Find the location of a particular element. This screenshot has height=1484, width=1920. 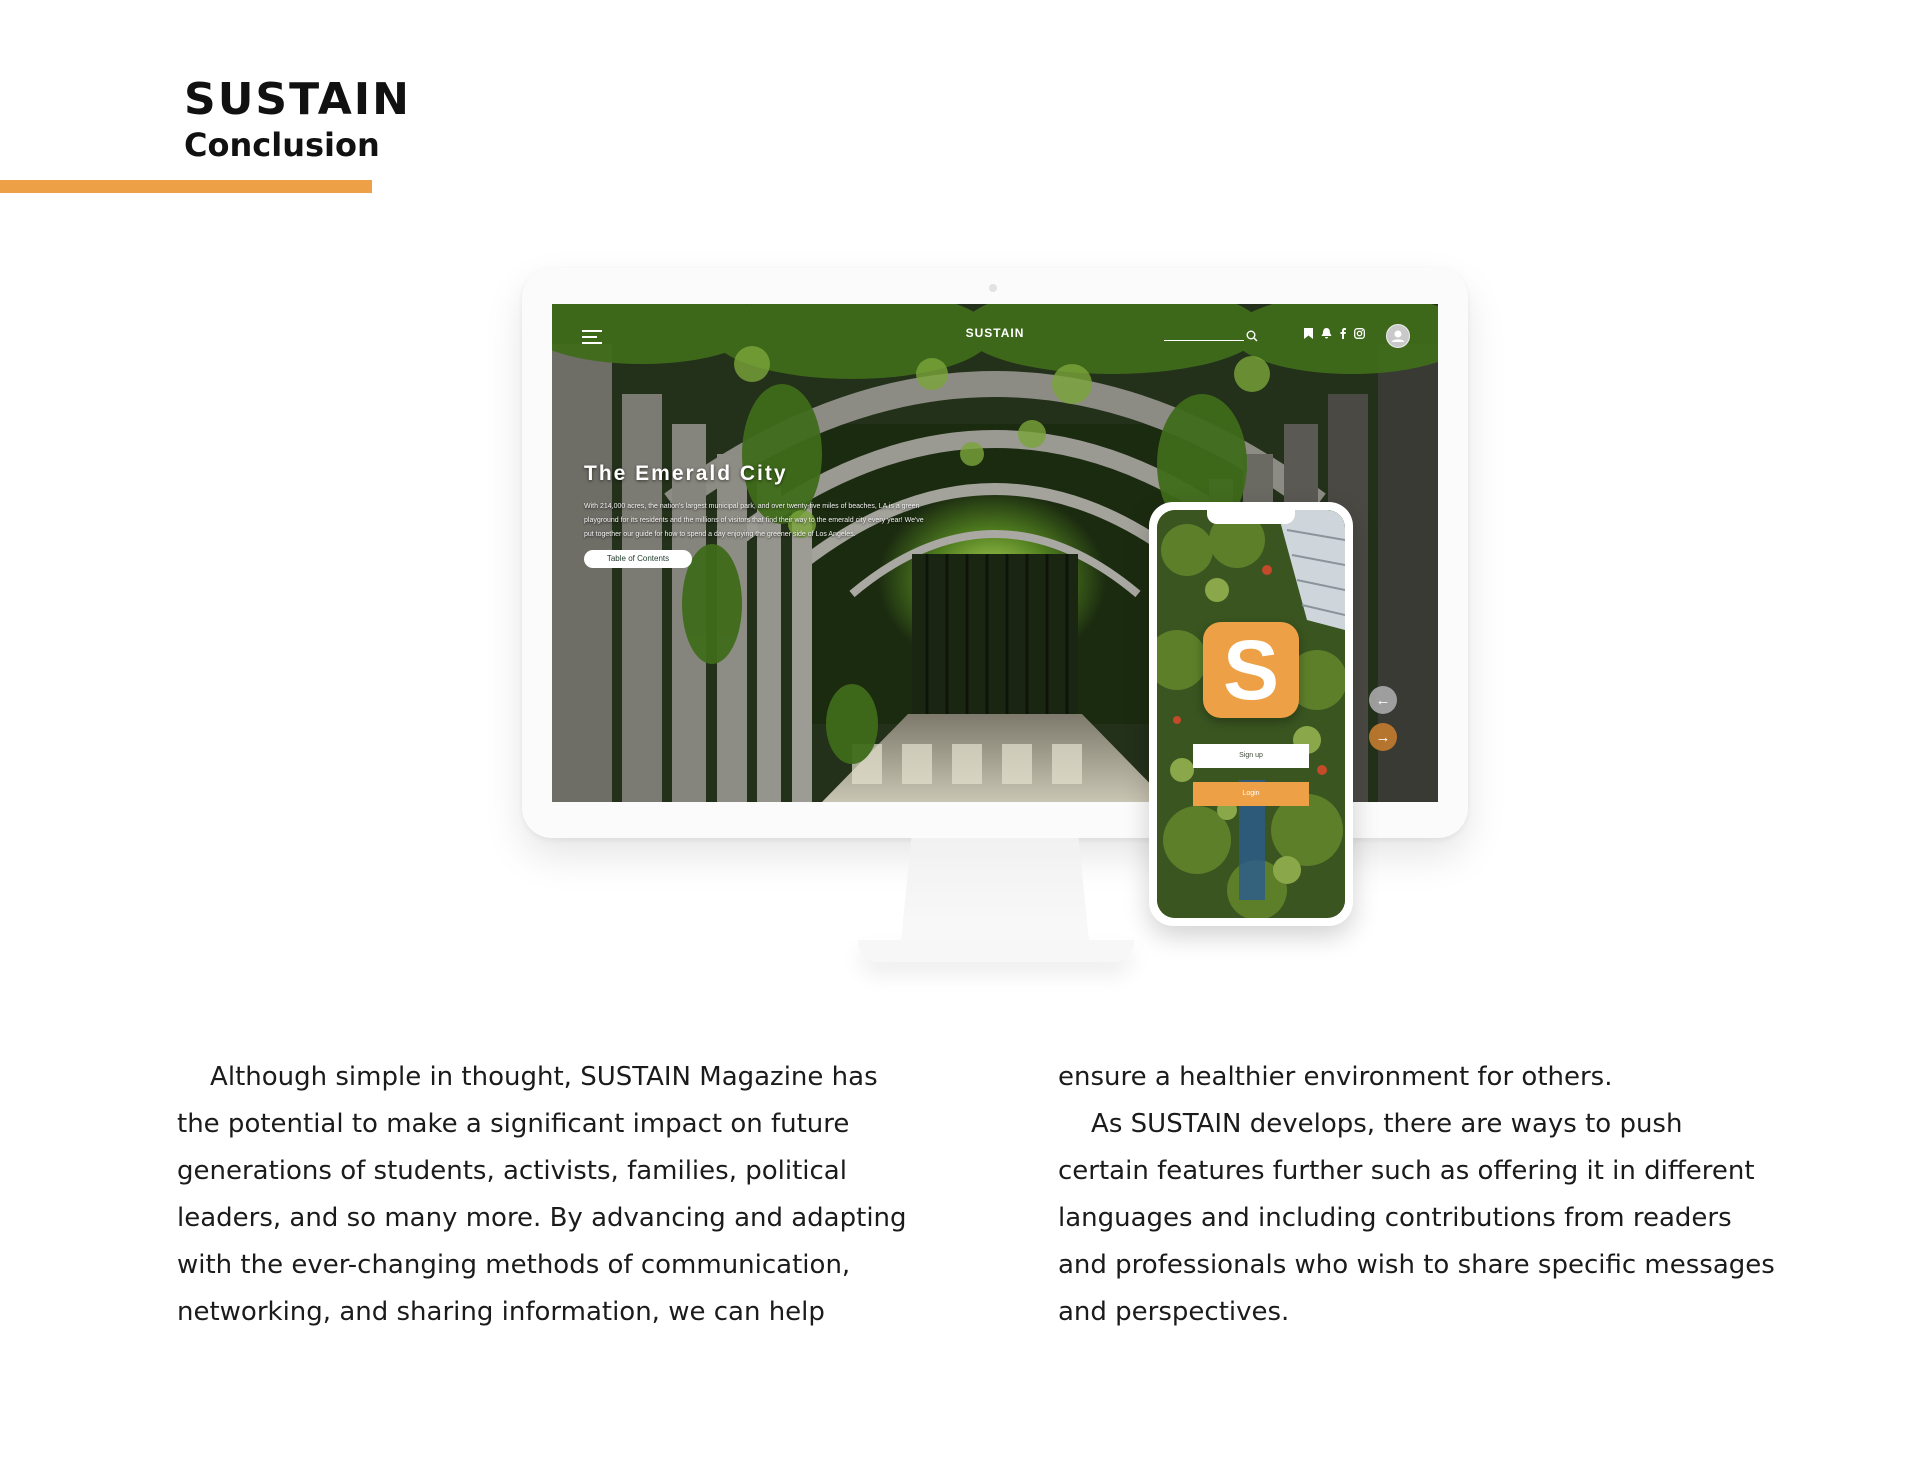

mobile-app-screen: S Sign up Login is located at coordinates (1251, 714).